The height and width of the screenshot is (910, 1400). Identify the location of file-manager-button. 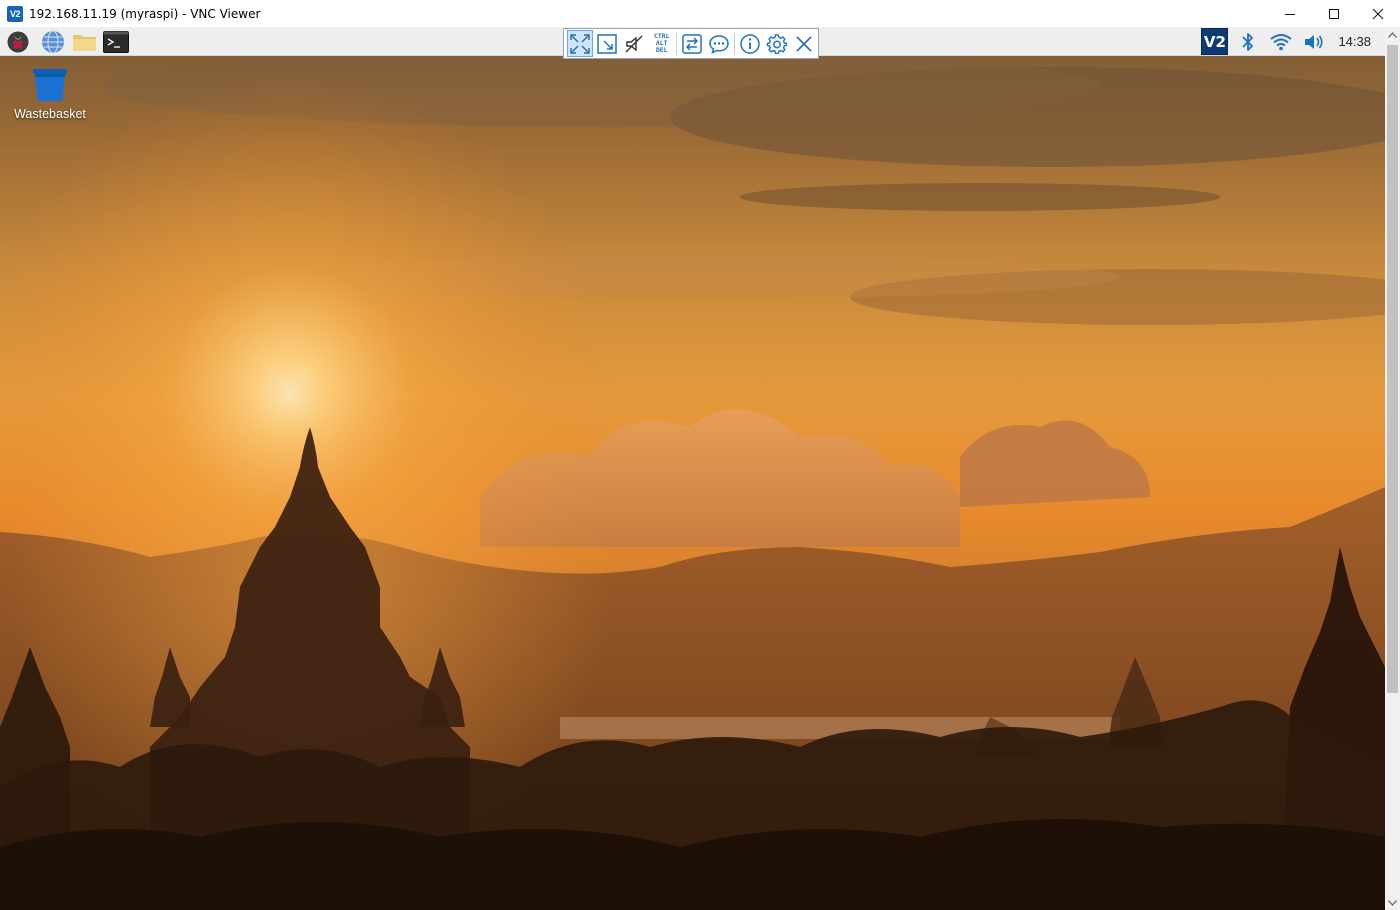
(85, 42).